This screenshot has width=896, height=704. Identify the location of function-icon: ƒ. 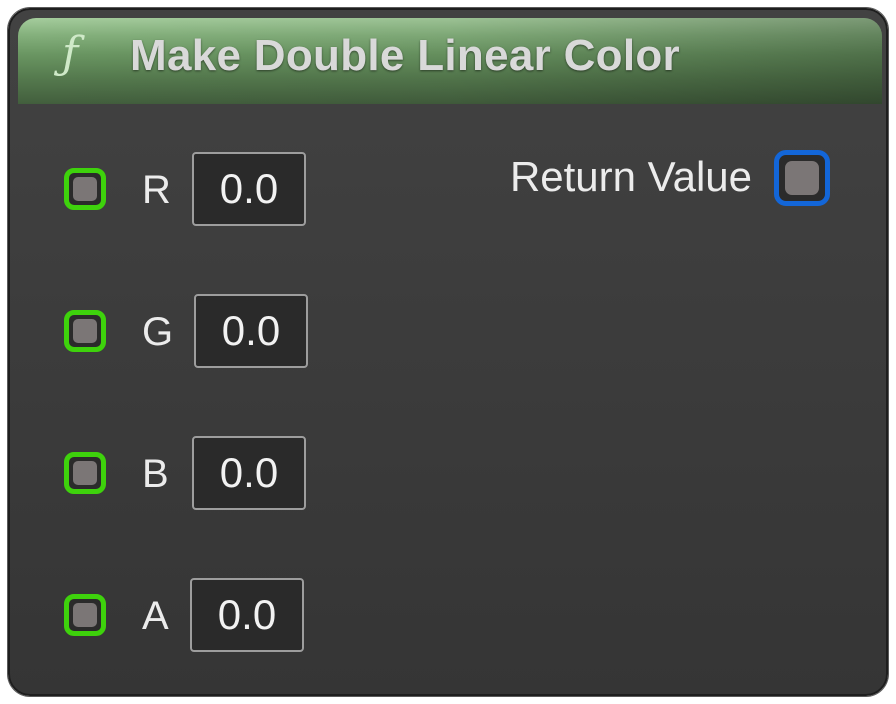
(70, 53).